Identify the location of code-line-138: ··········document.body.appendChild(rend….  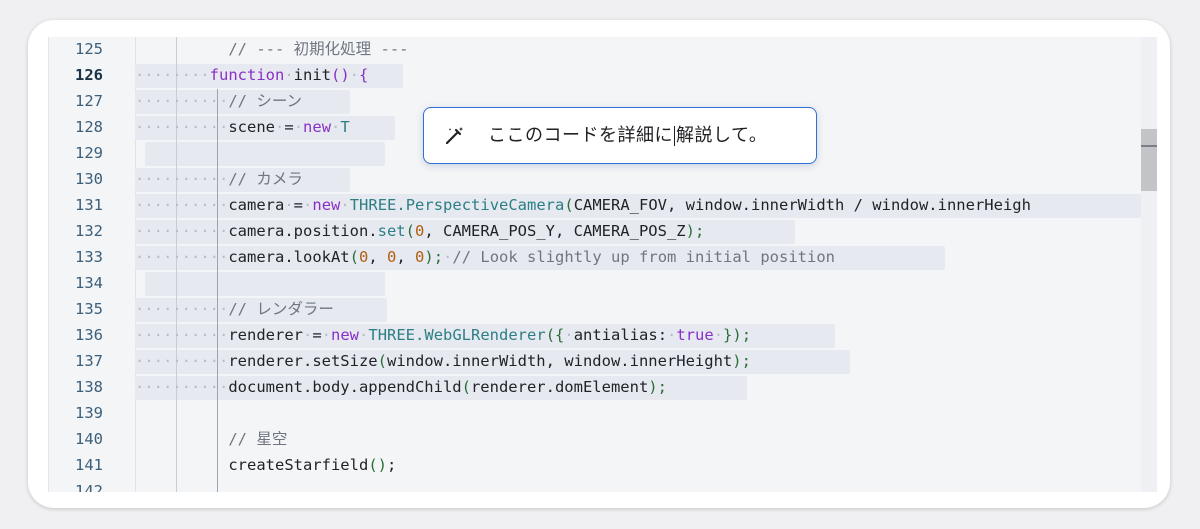
(401, 387).